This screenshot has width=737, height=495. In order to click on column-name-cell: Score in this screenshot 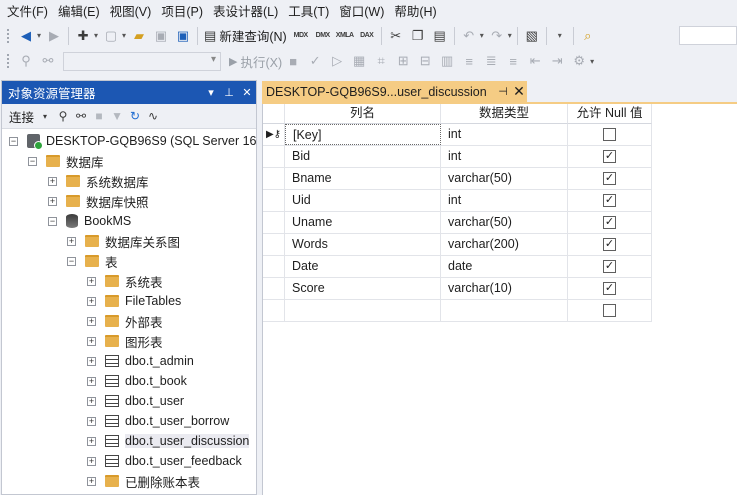, I will do `click(363, 288)`.